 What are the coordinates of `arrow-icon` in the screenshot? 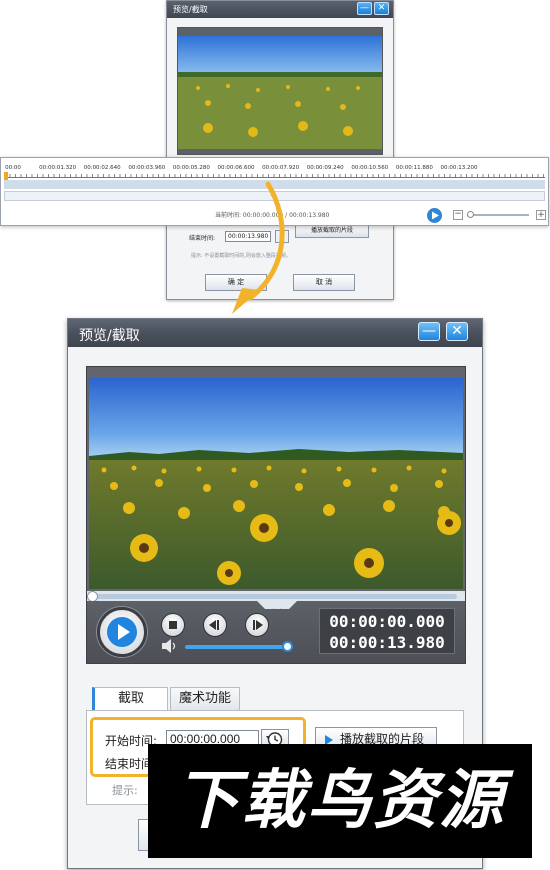 It's located at (258, 247).